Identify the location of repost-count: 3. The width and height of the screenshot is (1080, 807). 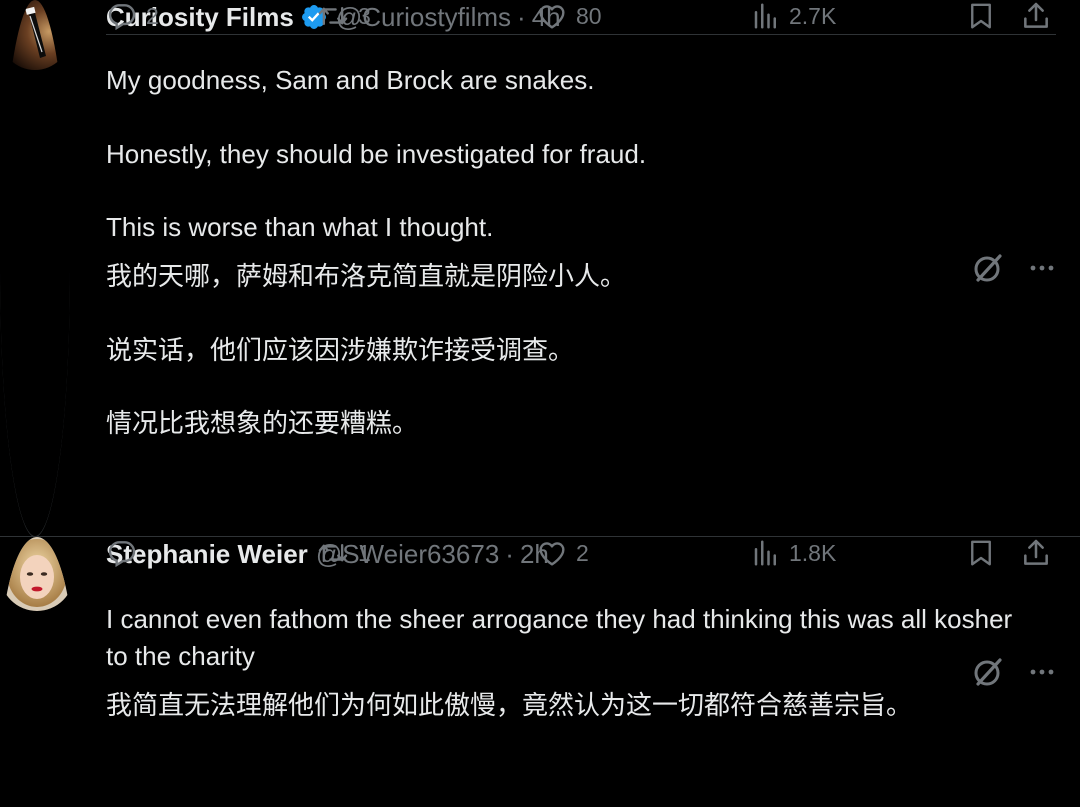
(364, 15).